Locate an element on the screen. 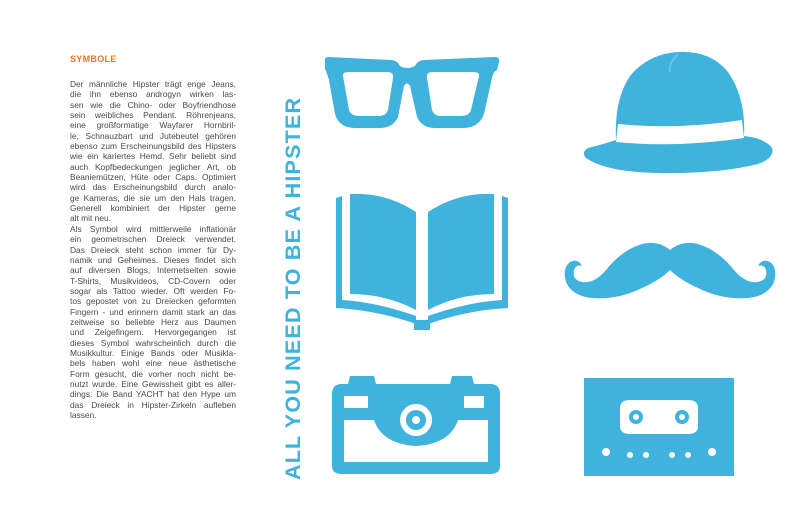 Image resolution: width=800 pixels, height=529 pixels. body-text-line: eine großformatige Wayfarer Hornbril- is located at coordinates (153, 125).